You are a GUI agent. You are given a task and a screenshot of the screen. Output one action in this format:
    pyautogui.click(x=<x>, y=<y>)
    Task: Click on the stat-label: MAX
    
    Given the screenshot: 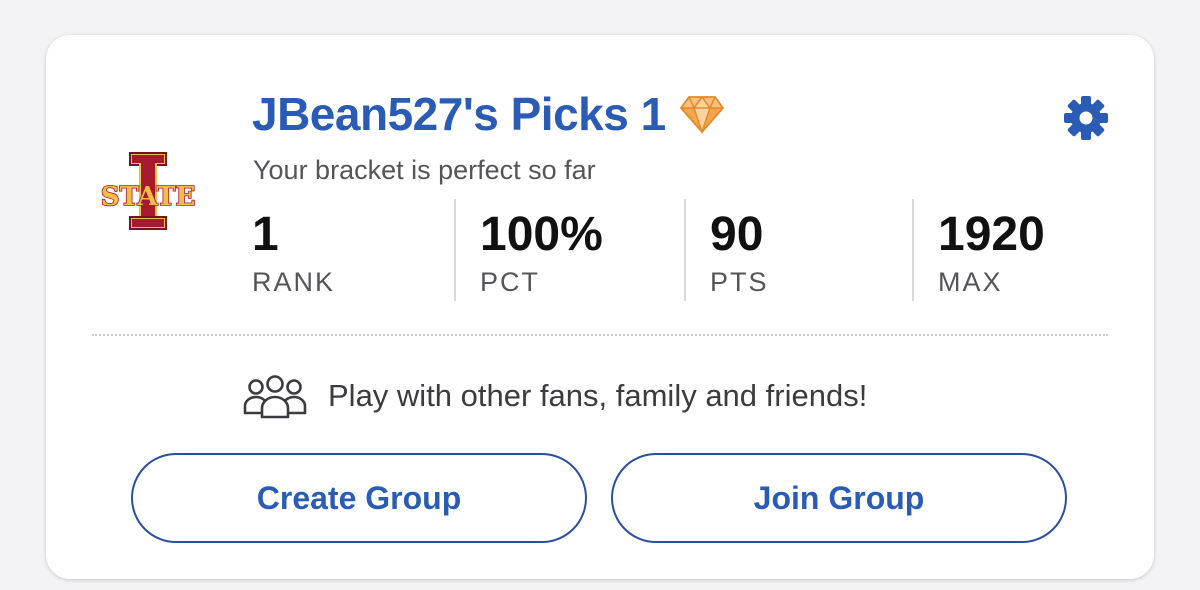 What is the action you would take?
    pyautogui.click(x=970, y=282)
    